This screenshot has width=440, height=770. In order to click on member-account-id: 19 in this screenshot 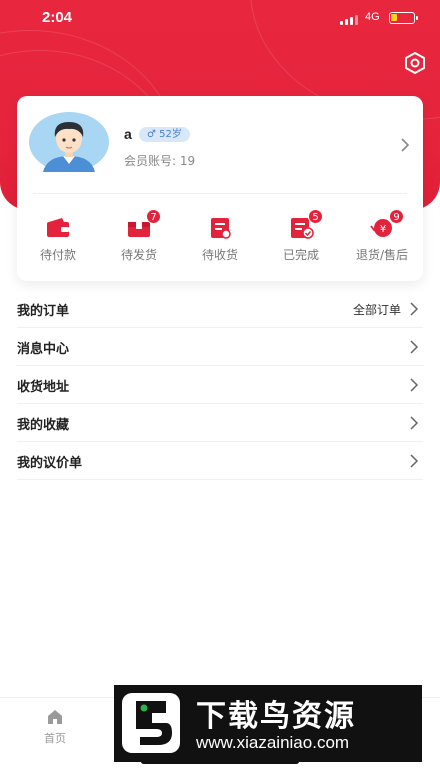, I will do `click(187, 161)`.